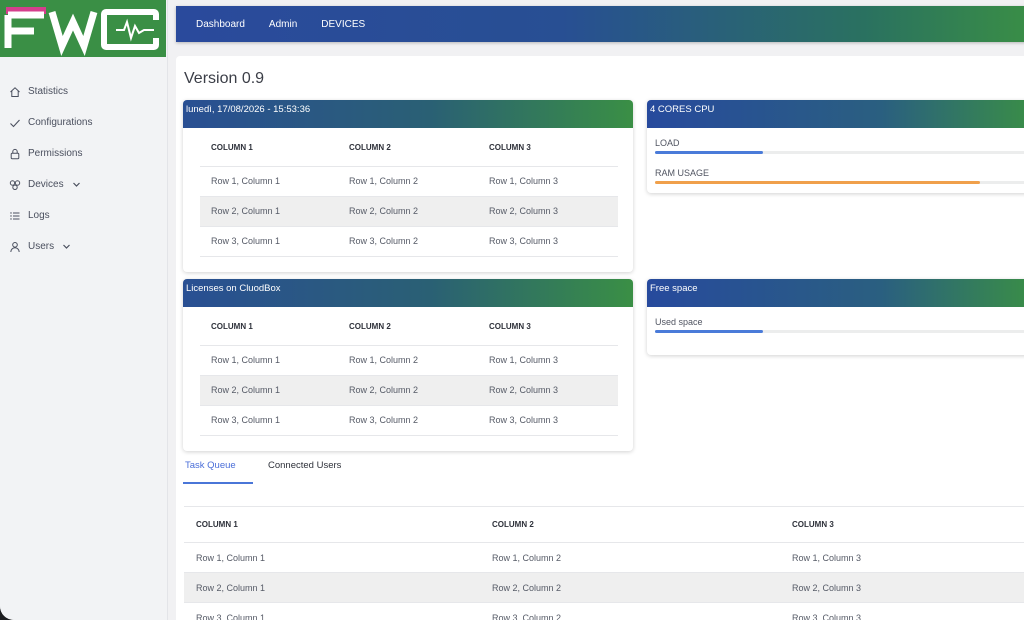  What do you see at coordinates (709, 331) in the screenshot?
I see `used-space-progress-fill` at bounding box center [709, 331].